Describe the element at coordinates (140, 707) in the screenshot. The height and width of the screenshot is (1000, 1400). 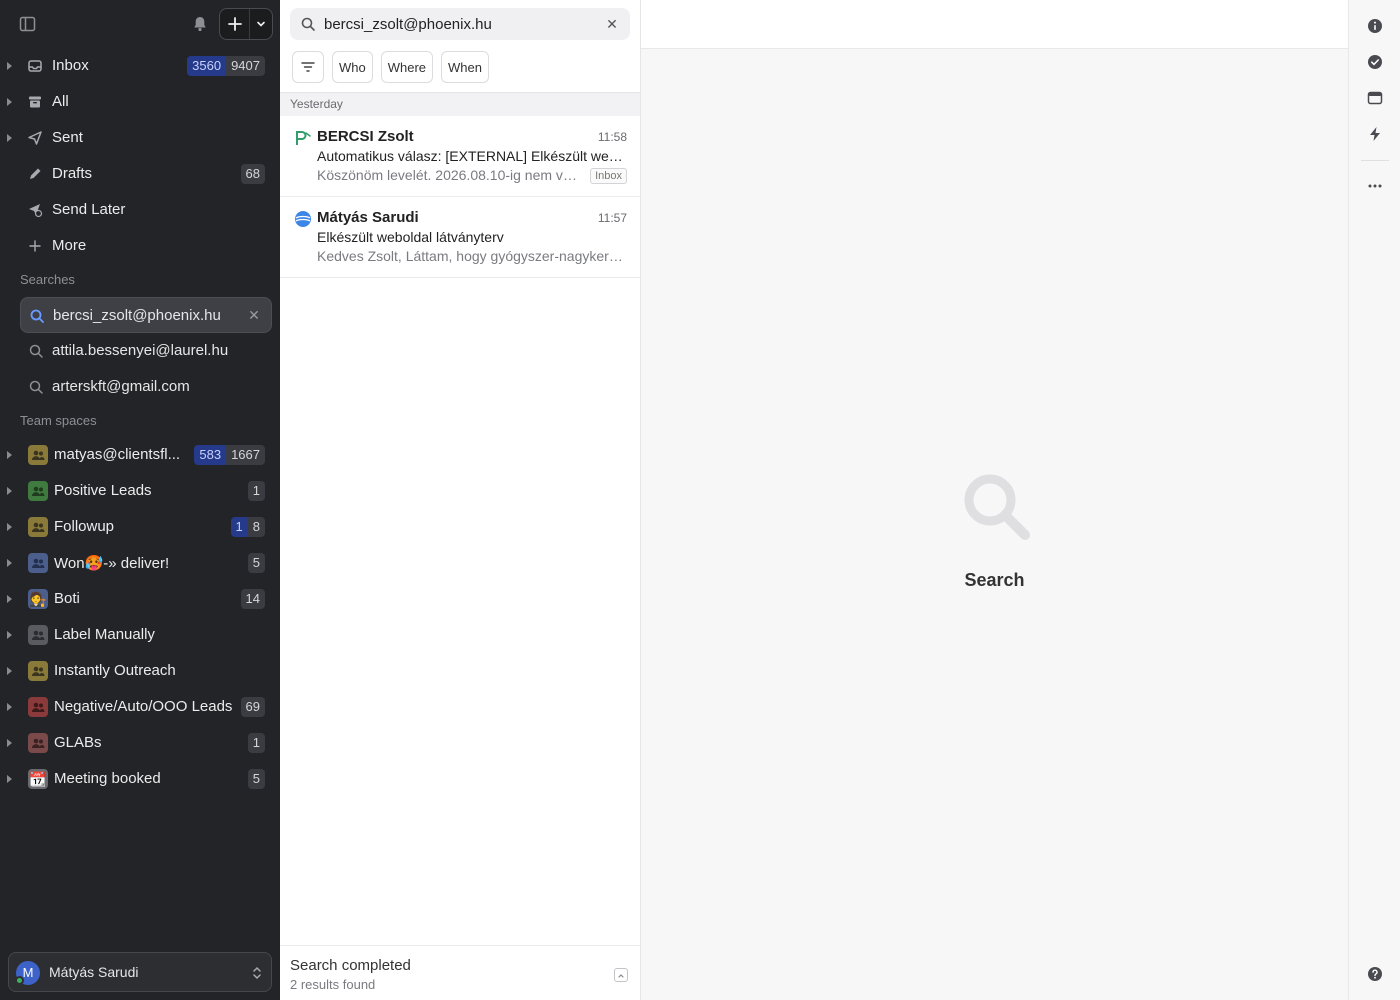
I see `team-space-item: Negative/Auto/OOO Leads 69` at that location.